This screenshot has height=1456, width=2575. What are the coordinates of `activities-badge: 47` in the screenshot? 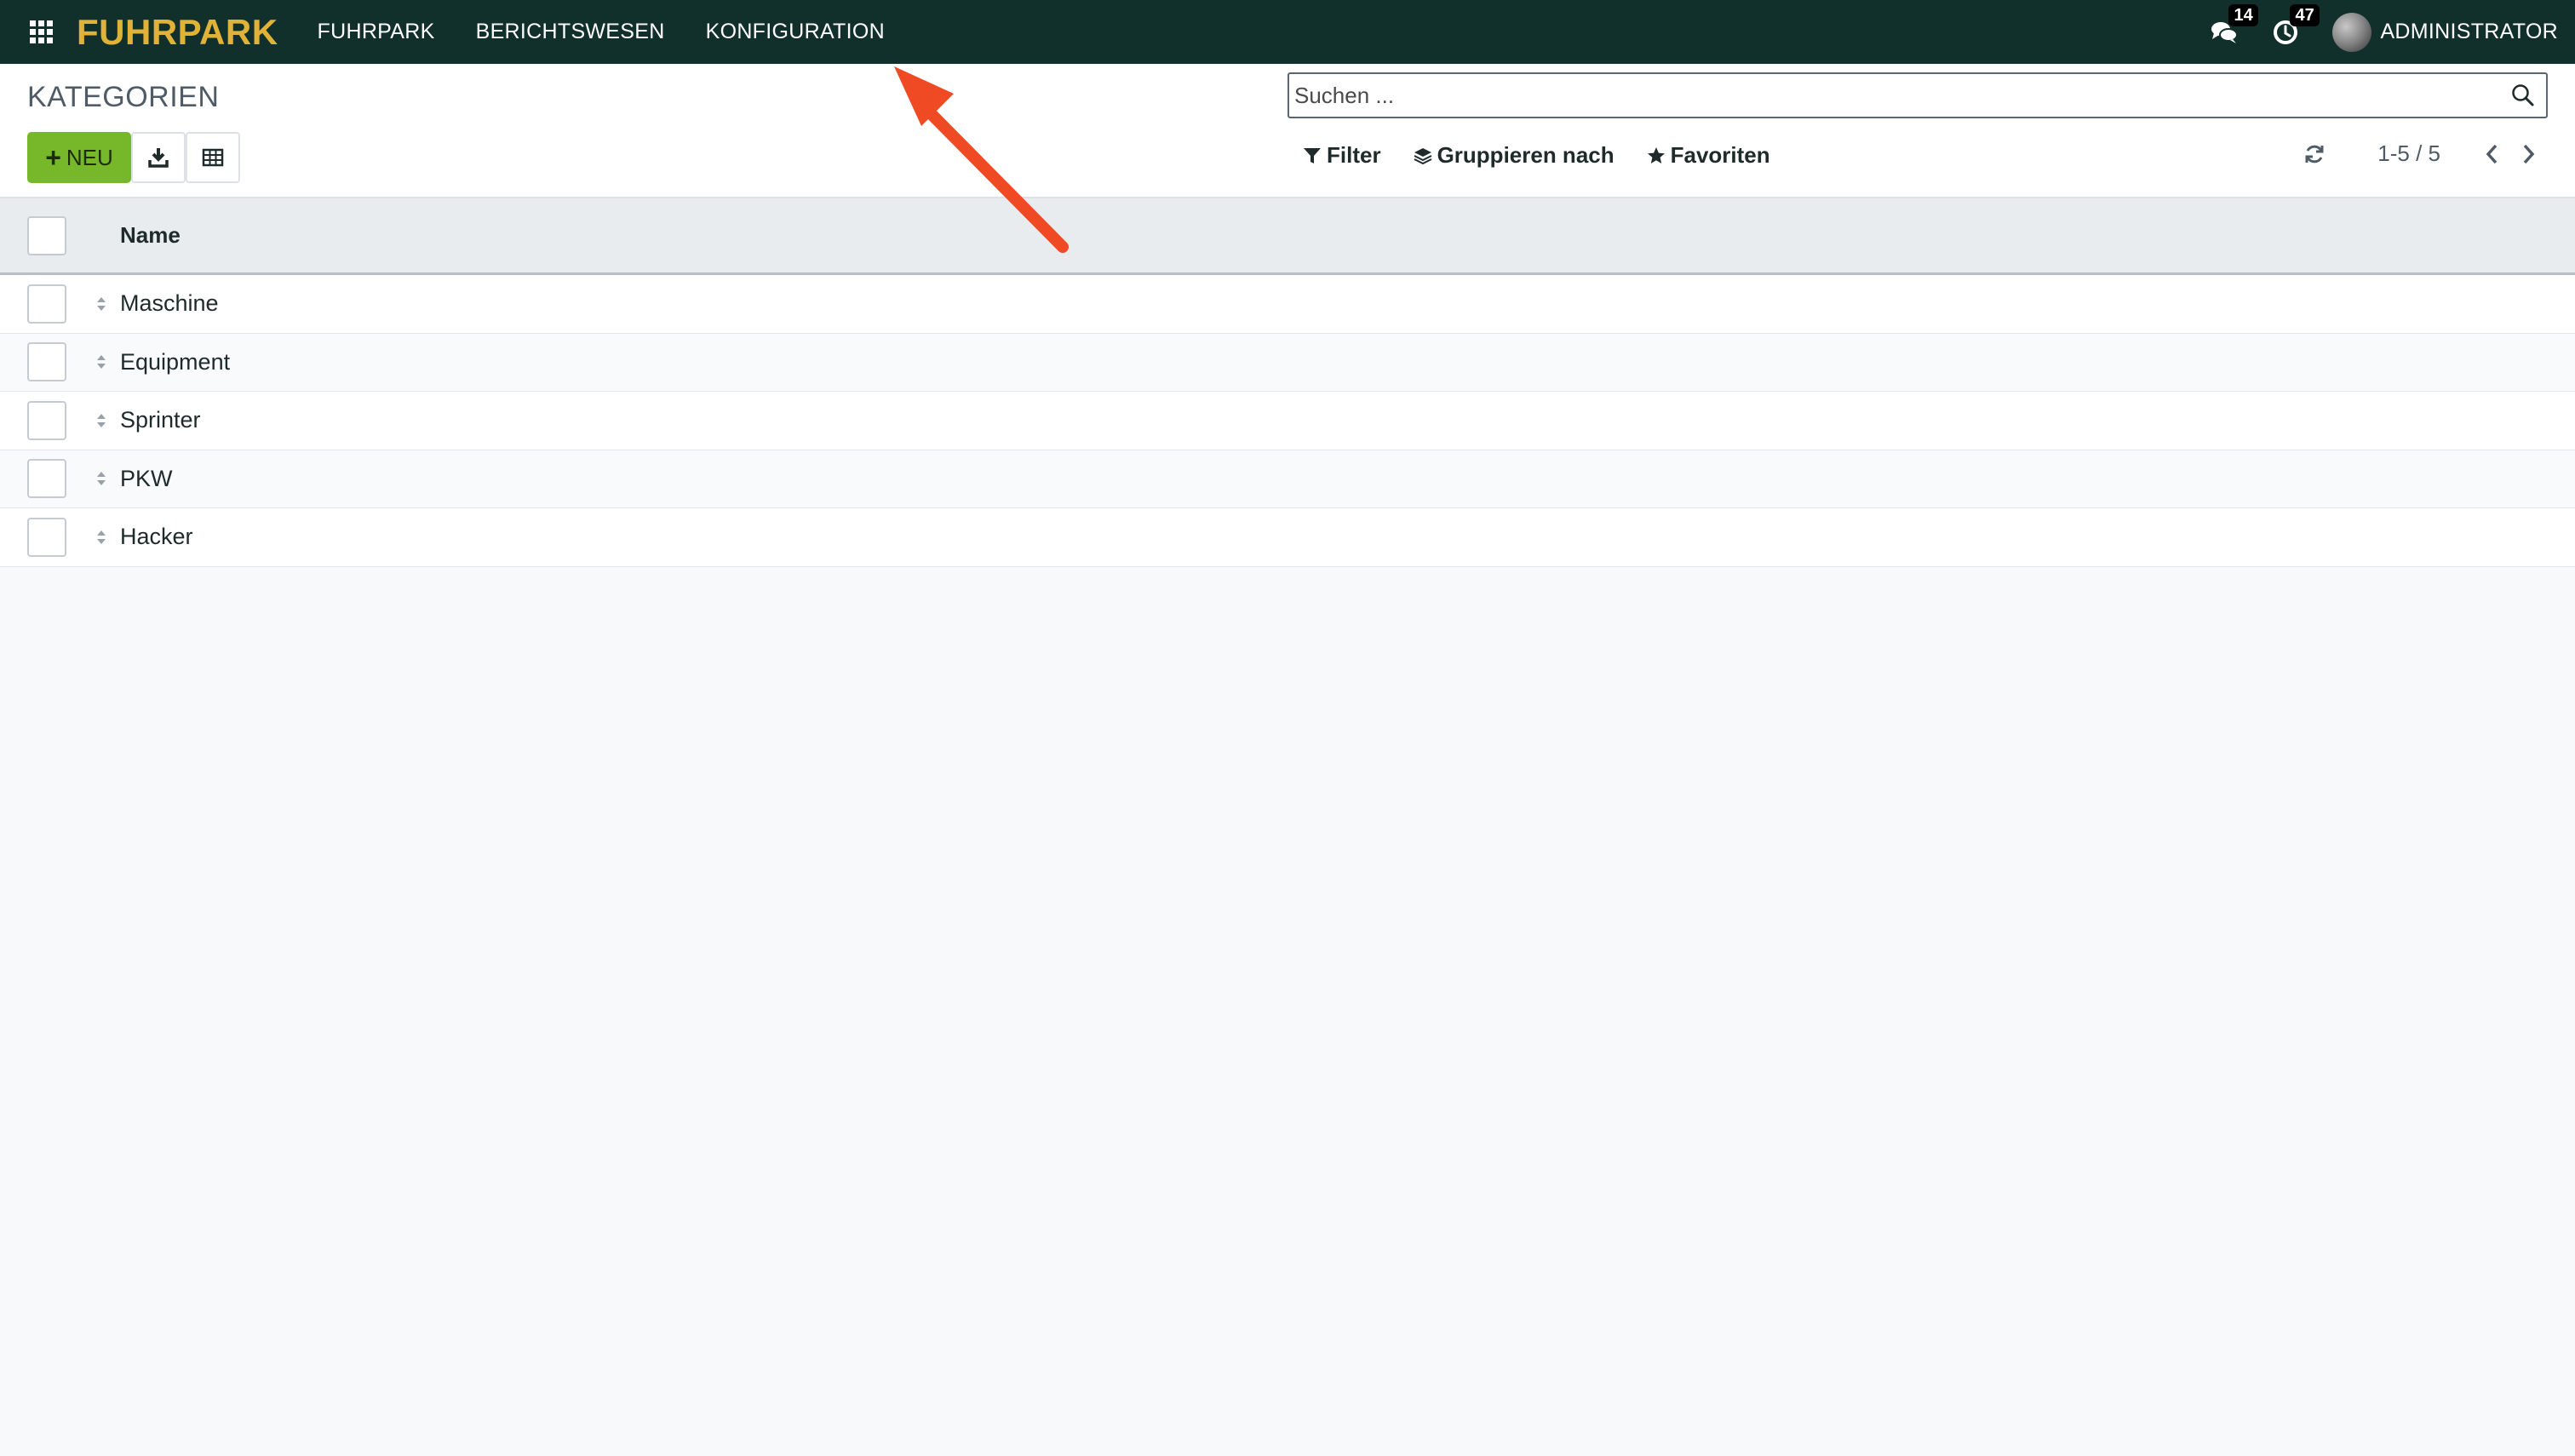 It's located at (2305, 14).